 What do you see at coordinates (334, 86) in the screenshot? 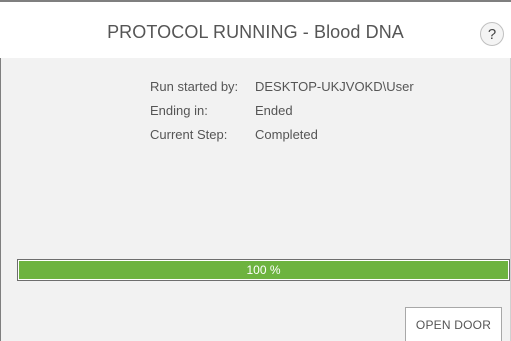
I see `run-started-value: DESKTOP-UKJVOKD\User` at bounding box center [334, 86].